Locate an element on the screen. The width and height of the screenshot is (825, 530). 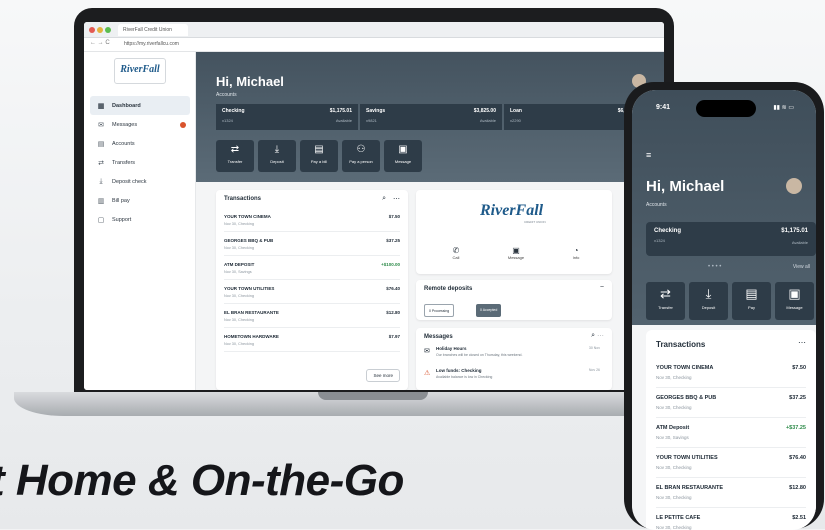
quick-action-label: Transfer is located at coordinates (665, 307).